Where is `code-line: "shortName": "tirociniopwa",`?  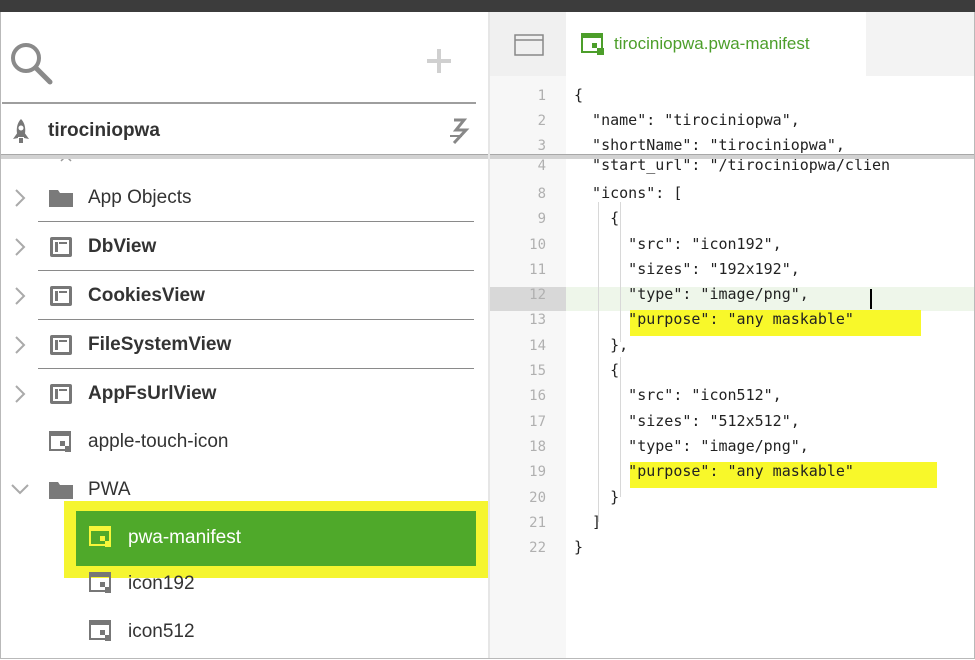 code-line: "shortName": "tirociniopwa", is located at coordinates (709, 145).